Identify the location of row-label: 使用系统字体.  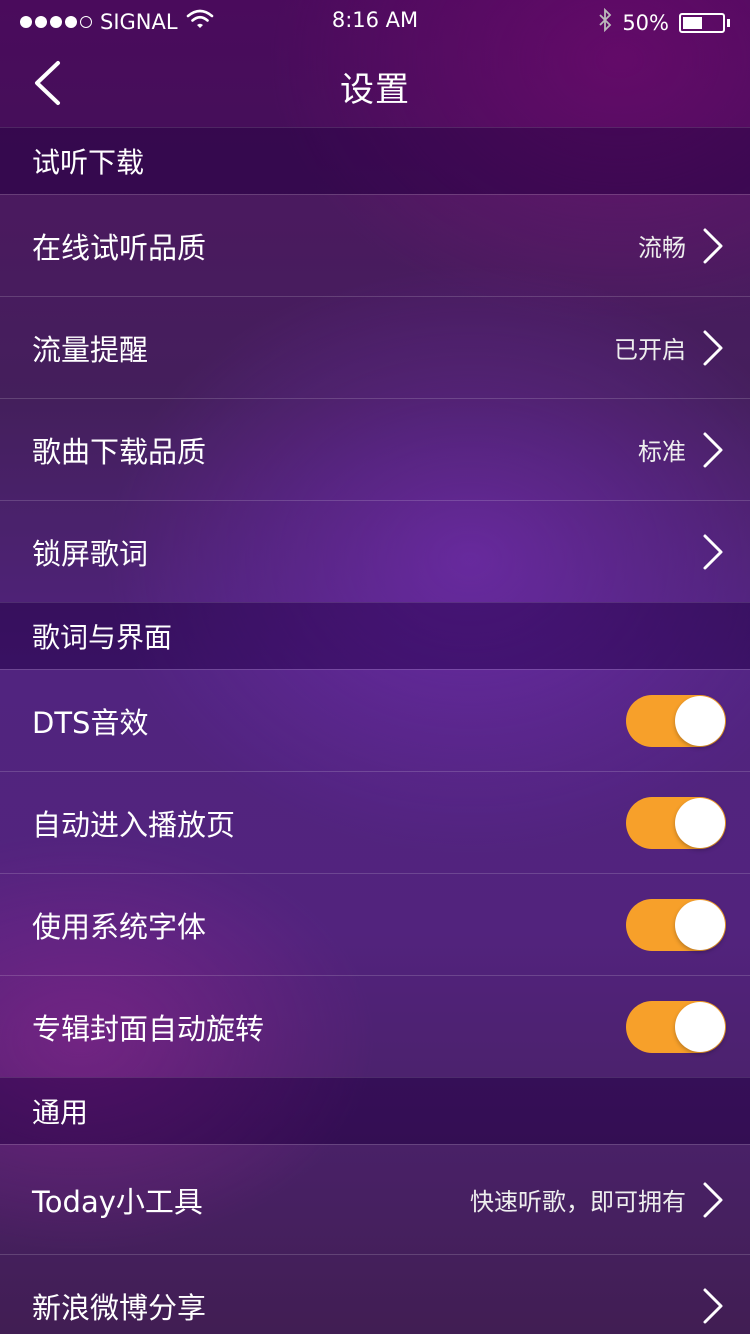
(119, 926).